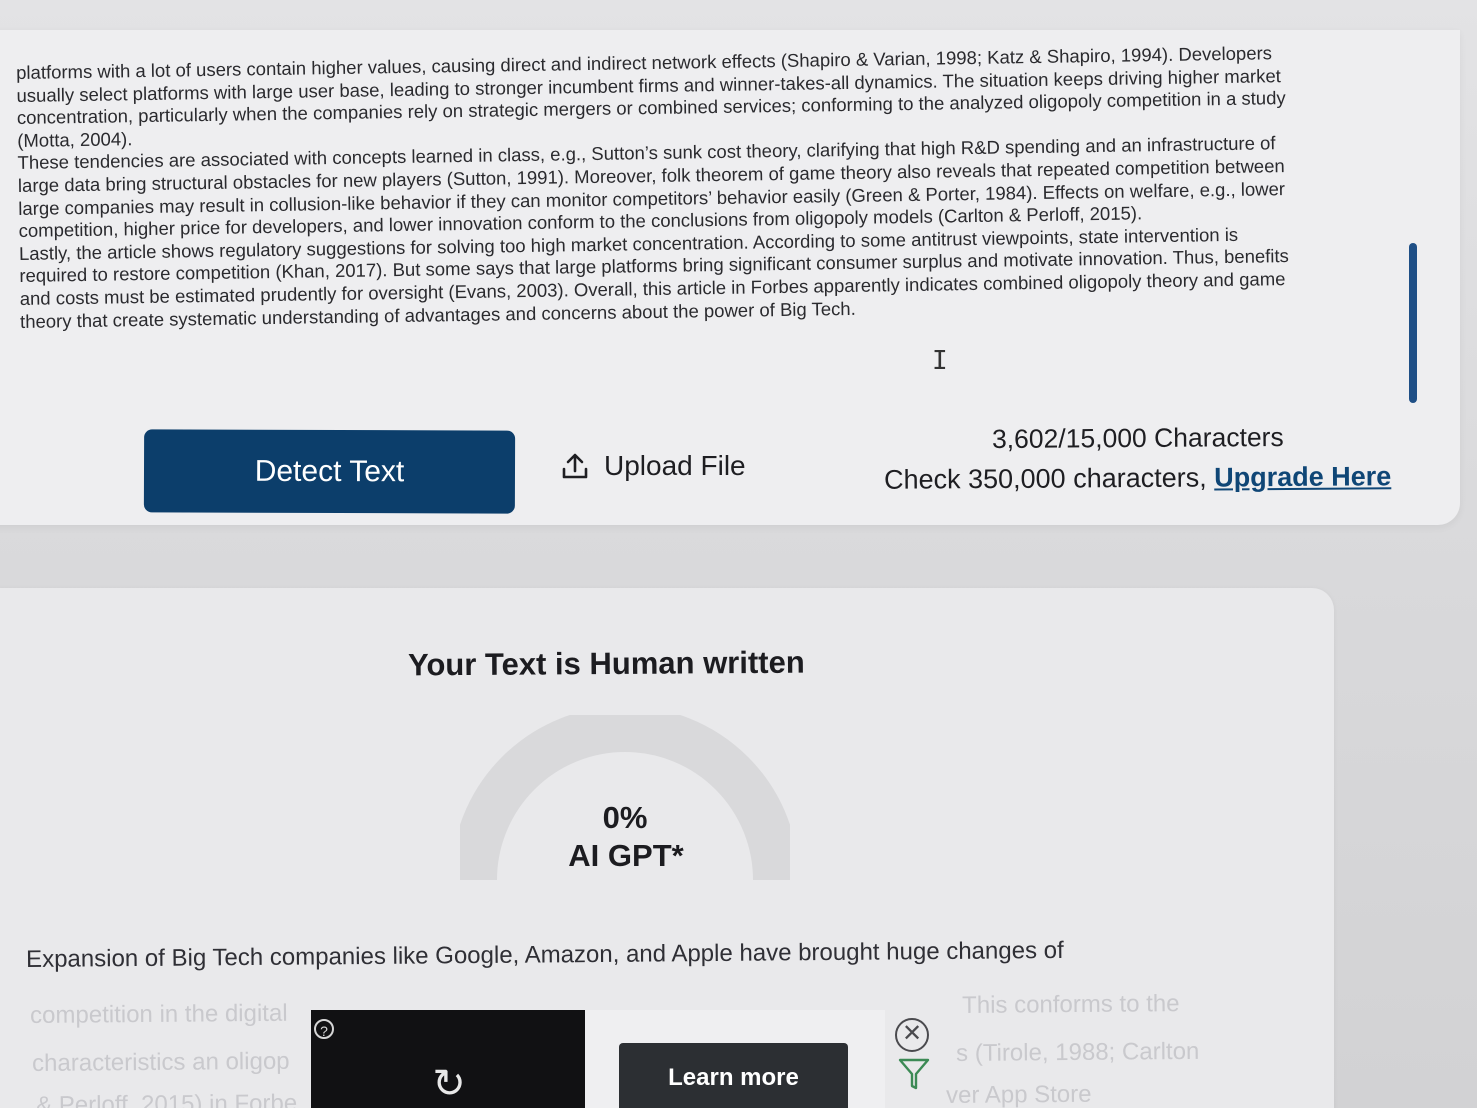 This screenshot has height=1108, width=1477. Describe the element at coordinates (161, 1062) in the screenshot. I see `faded-summary-line: characteristics an oligop` at that location.